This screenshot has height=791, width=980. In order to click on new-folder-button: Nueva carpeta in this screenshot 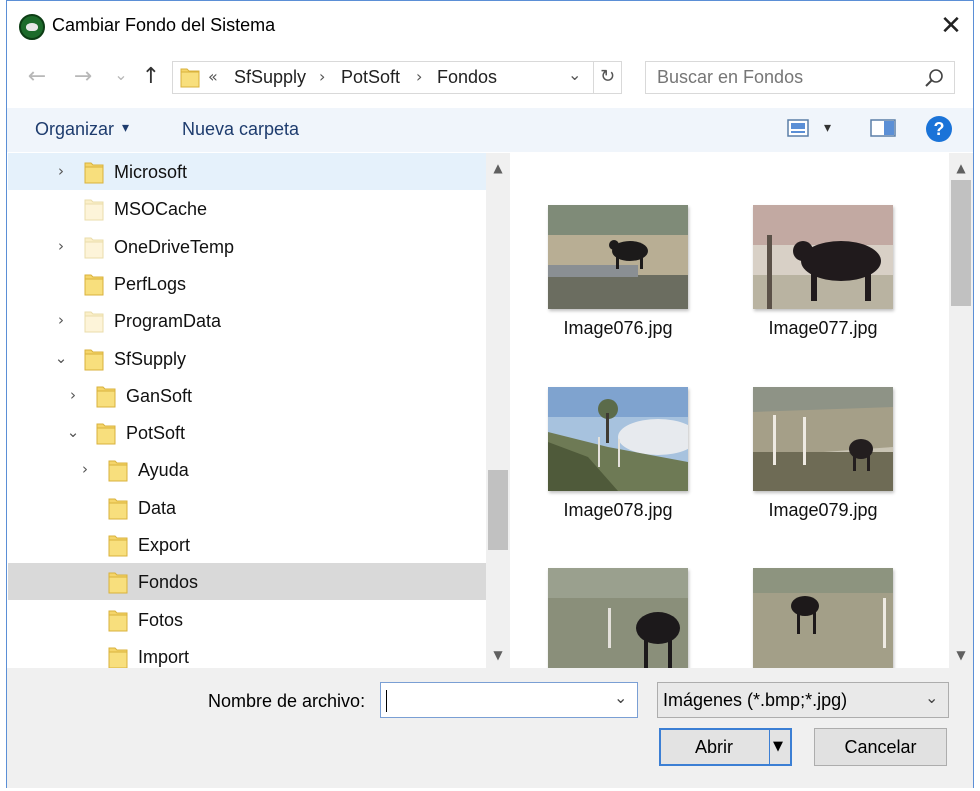, I will do `click(240, 129)`.